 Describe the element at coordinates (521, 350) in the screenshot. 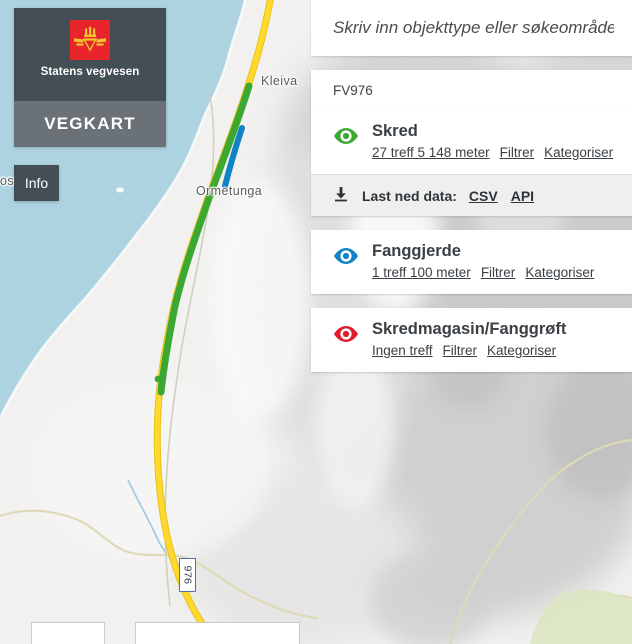

I see `layer-categorize-link-skredmagasin: Kategoriser` at that location.